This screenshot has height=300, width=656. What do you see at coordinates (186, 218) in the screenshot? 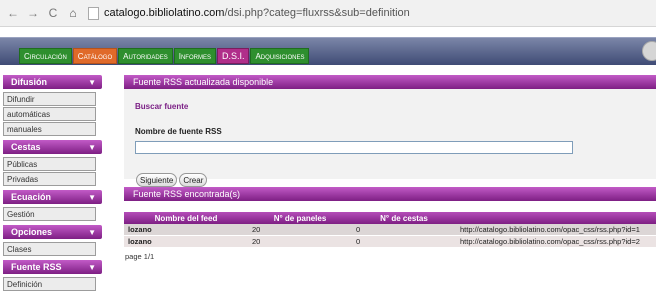
I see `col-feed-name: Nombre del feed` at bounding box center [186, 218].